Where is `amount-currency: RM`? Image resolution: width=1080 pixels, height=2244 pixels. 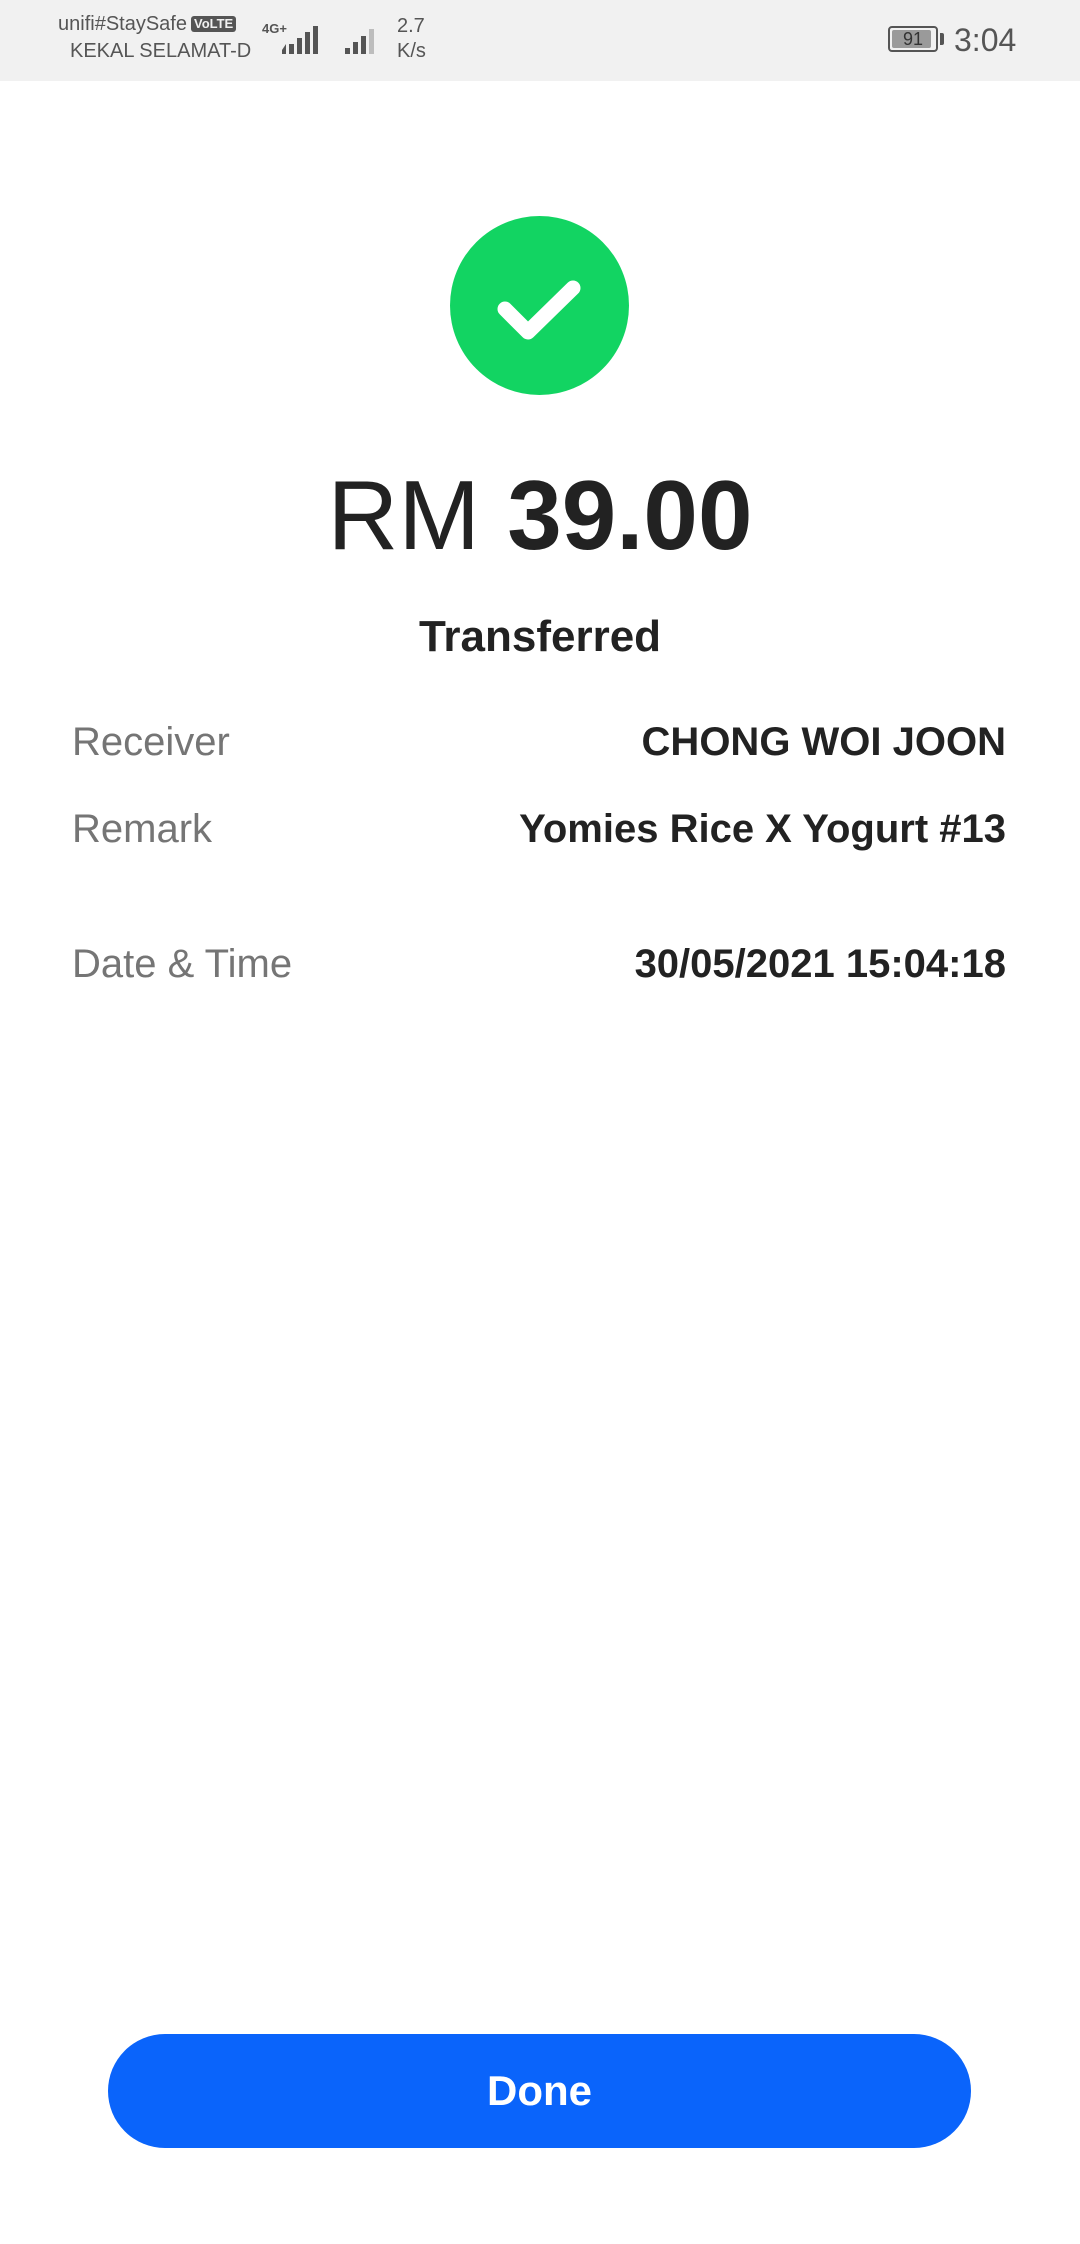 amount-currency: RM is located at coordinates (403, 515).